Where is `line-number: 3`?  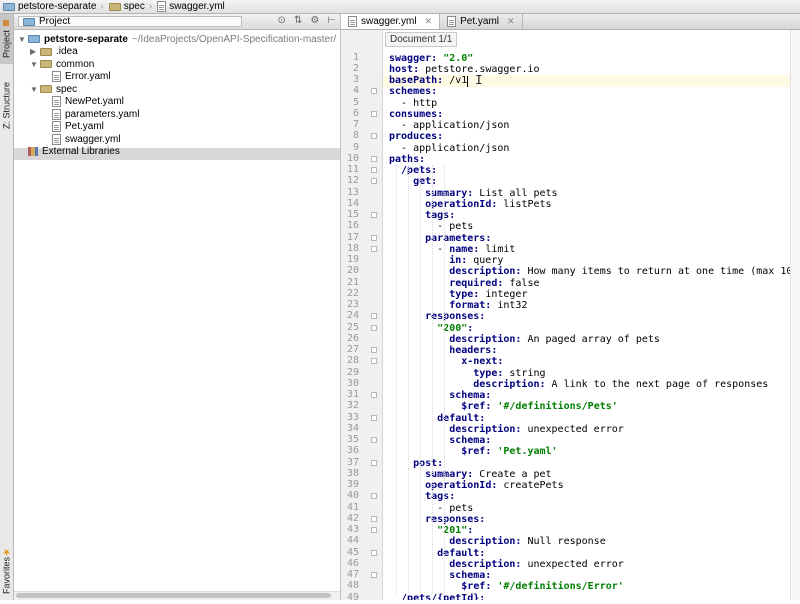
line-number: 3 is located at coordinates (355, 79).